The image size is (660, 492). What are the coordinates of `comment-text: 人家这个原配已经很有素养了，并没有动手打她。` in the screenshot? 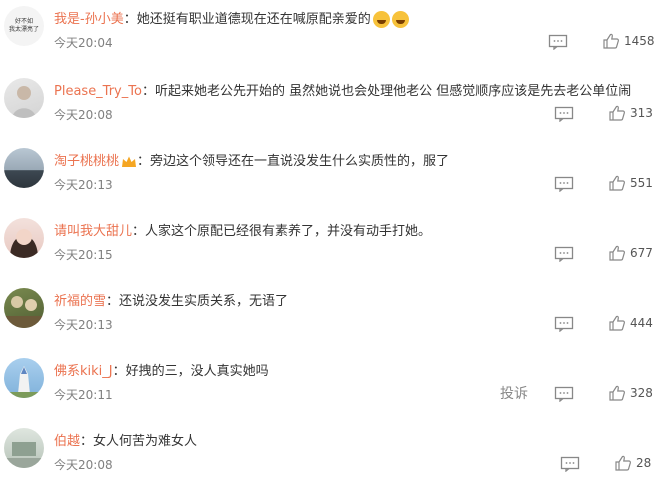 It's located at (288, 231).